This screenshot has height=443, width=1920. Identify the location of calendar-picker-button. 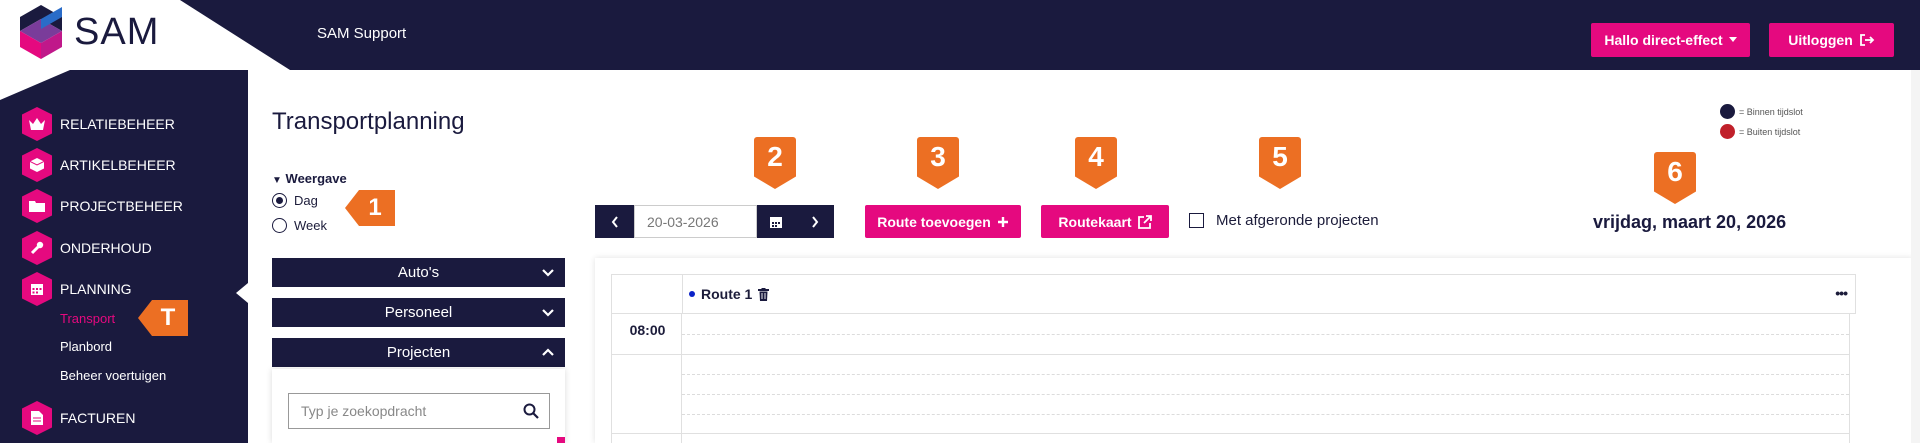
(776, 221).